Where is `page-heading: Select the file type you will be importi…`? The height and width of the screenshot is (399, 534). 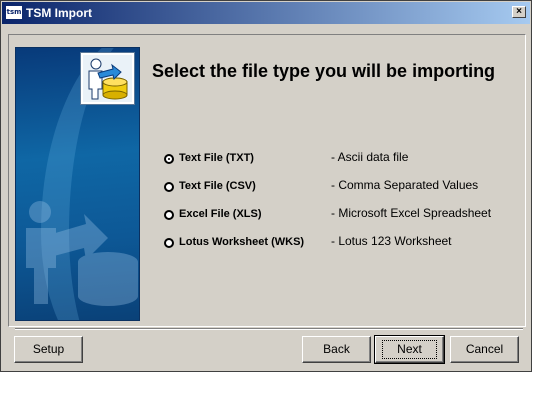 page-heading: Select the file type you will be importi… is located at coordinates (324, 71).